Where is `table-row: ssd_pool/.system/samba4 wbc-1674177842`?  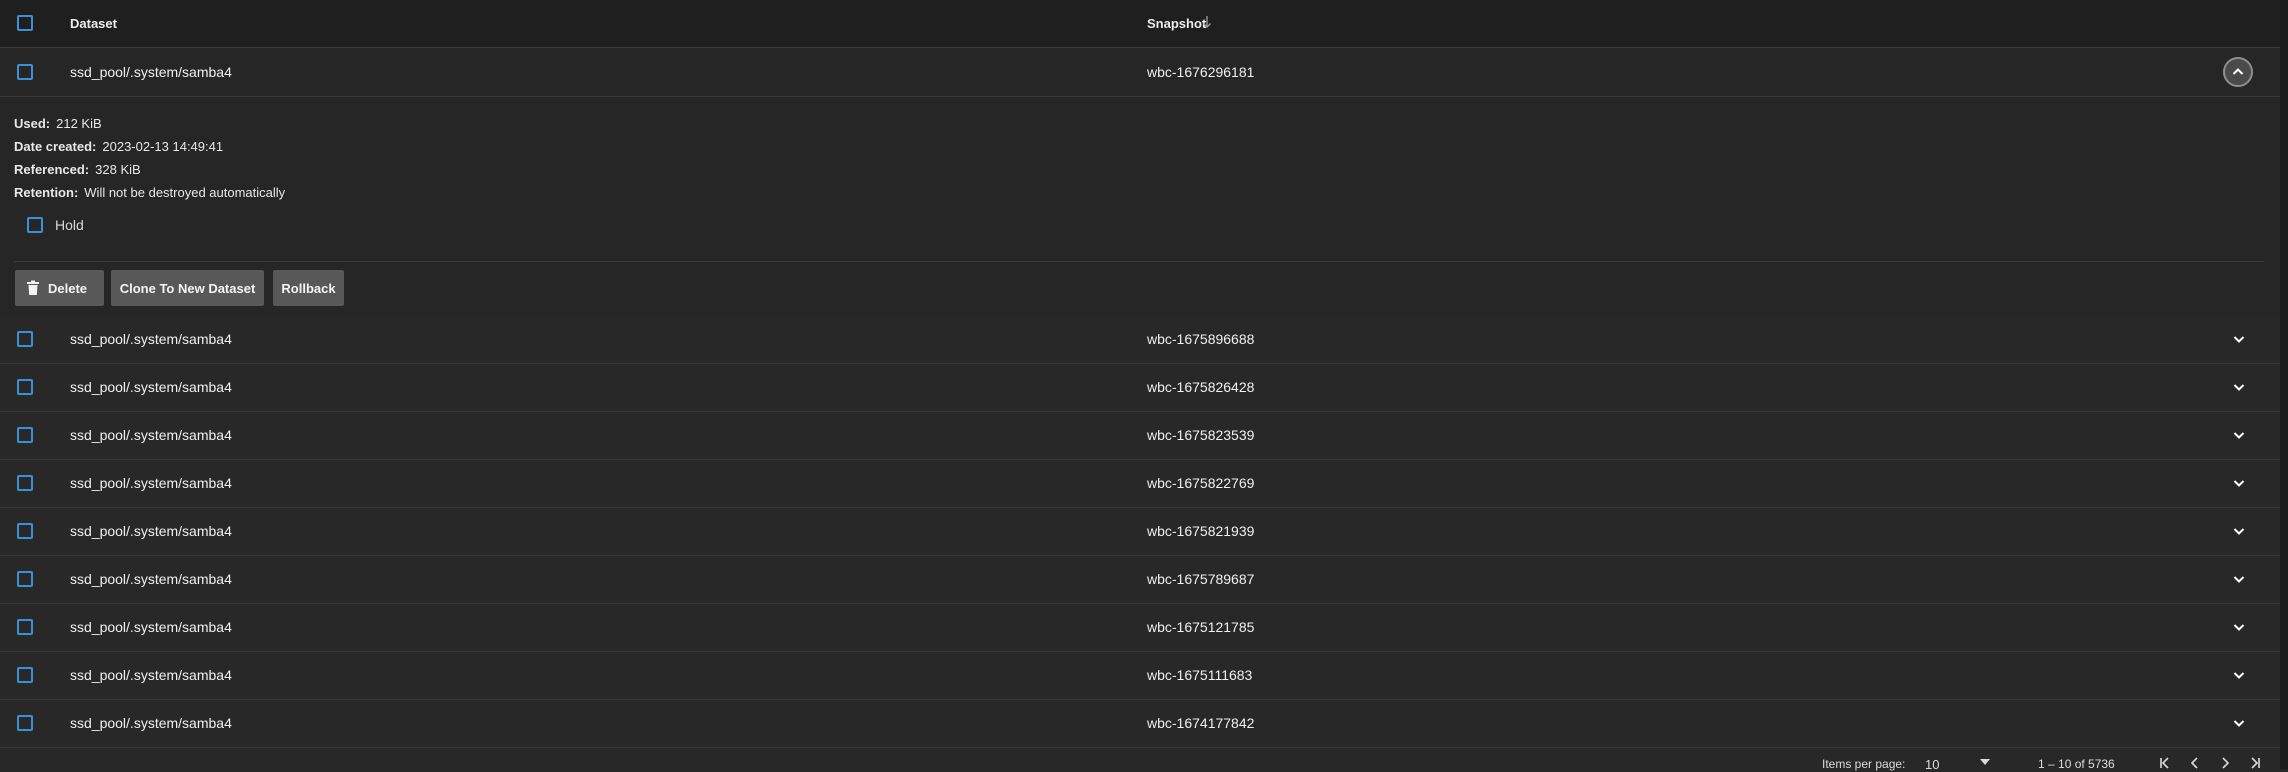 table-row: ssd_pool/.system/samba4 wbc-1674177842 is located at coordinates (1140, 724).